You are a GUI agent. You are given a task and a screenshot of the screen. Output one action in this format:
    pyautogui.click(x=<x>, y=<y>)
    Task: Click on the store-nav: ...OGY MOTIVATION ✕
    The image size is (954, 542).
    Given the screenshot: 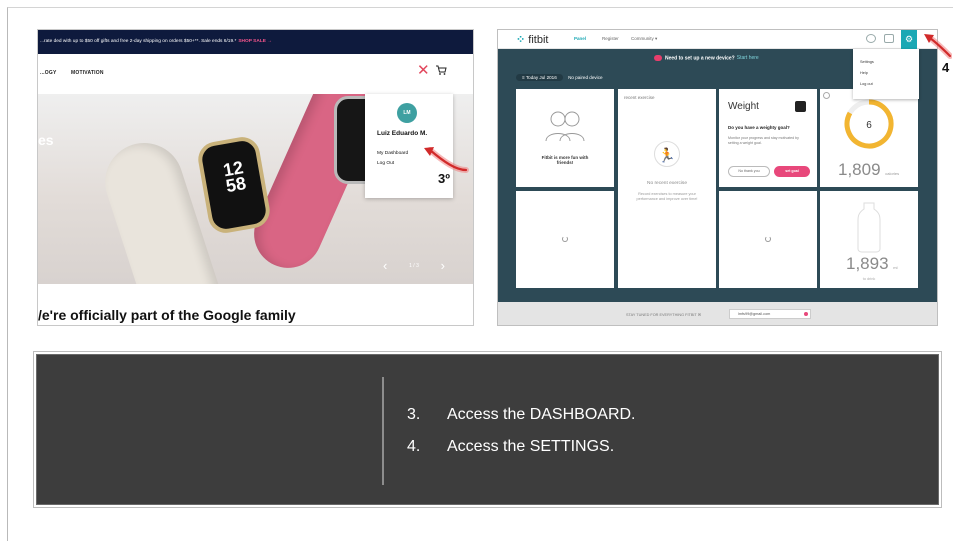 What is the action you would take?
    pyautogui.click(x=255, y=74)
    